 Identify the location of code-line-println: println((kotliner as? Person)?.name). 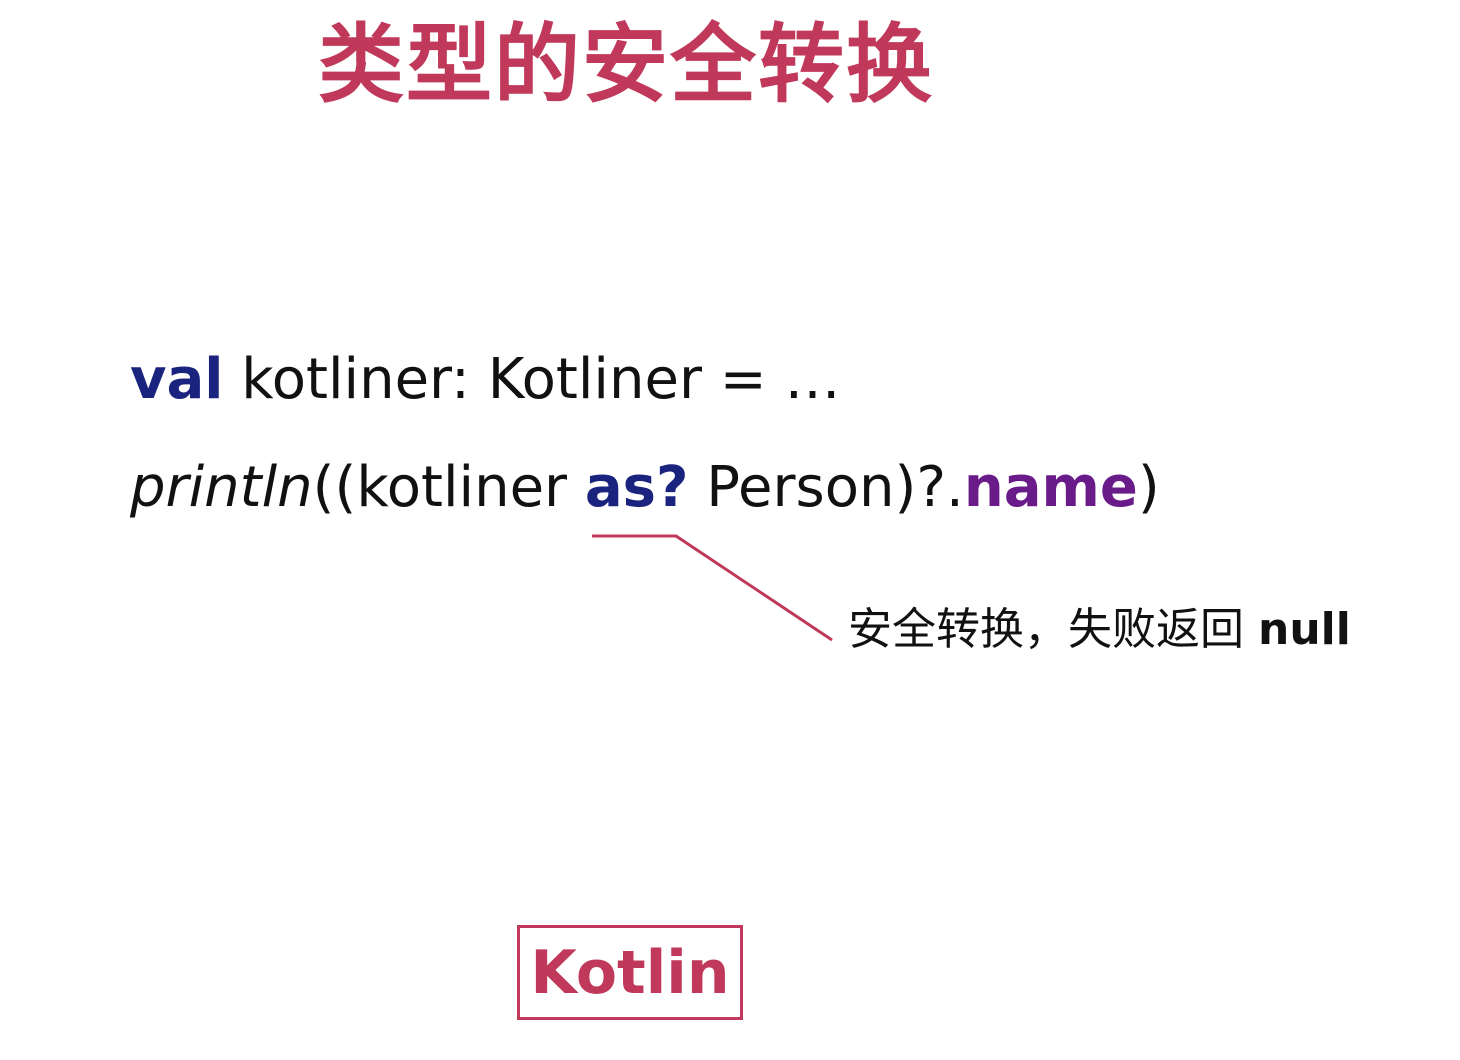
(645, 487).